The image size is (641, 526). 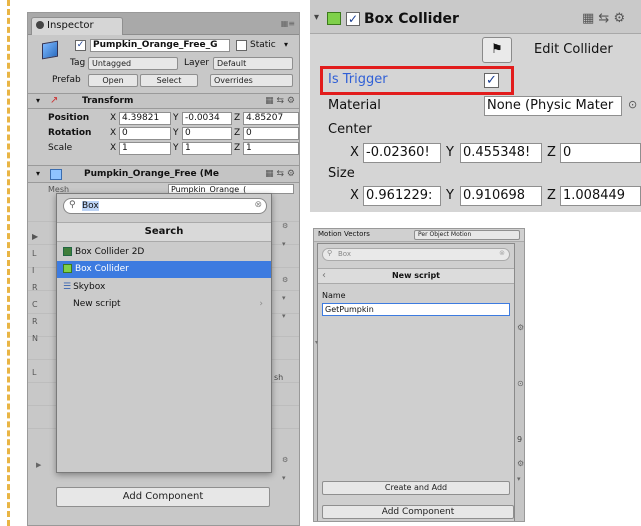 I want to click on mesh-filter-header: ▾ Pumpkin_Orange_Free (Me ▦ ⇆ ⚙, so click(x=163, y=174).